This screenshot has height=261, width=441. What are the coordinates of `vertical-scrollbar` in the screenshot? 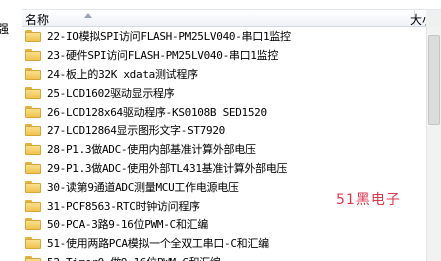 It's located at (433, 144).